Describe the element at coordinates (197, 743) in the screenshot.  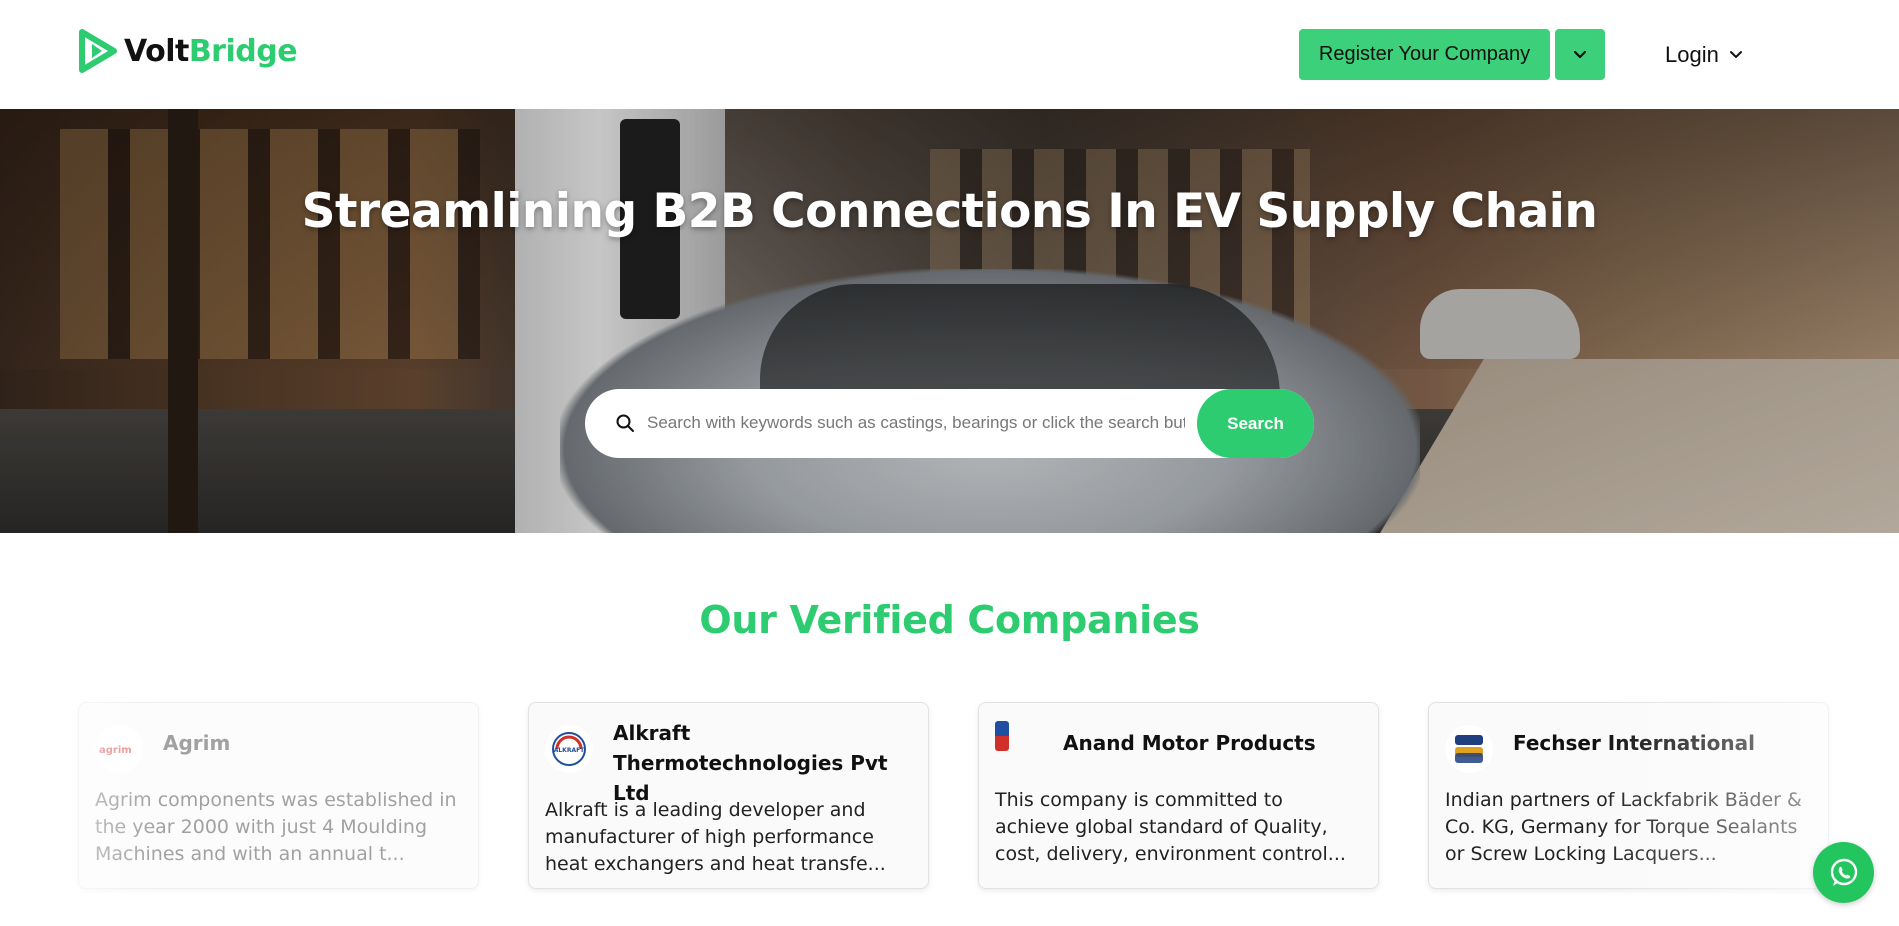
I see `company-name: Agrim` at that location.